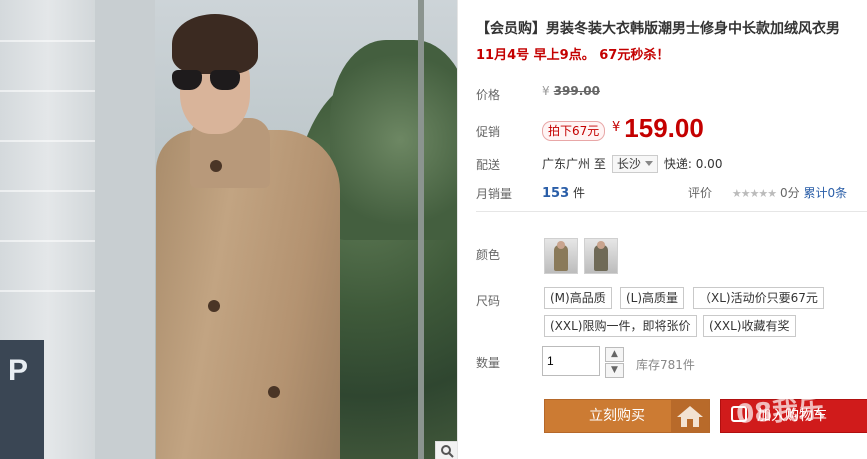 This screenshot has width=867, height=459. Describe the element at coordinates (665, 365) in the screenshot. I see `stock-count: 库存781件` at that location.